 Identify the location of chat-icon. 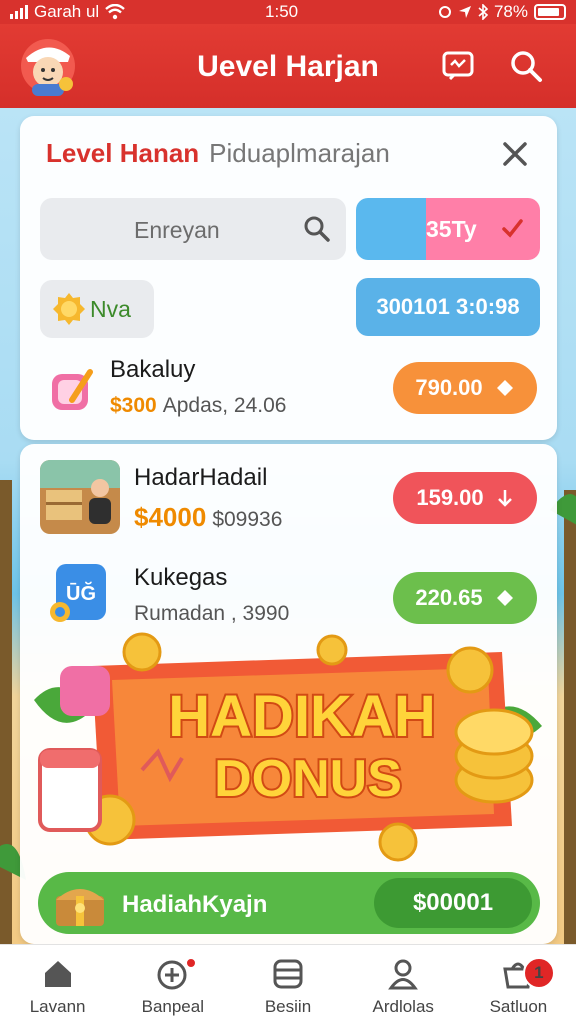
(458, 66).